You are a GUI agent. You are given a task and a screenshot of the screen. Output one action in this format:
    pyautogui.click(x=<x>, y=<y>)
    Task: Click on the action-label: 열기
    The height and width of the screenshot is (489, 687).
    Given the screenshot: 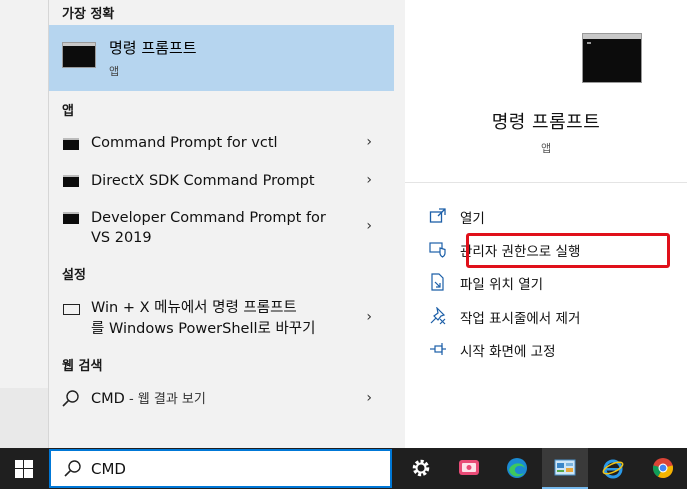 What is the action you would take?
    pyautogui.click(x=472, y=219)
    